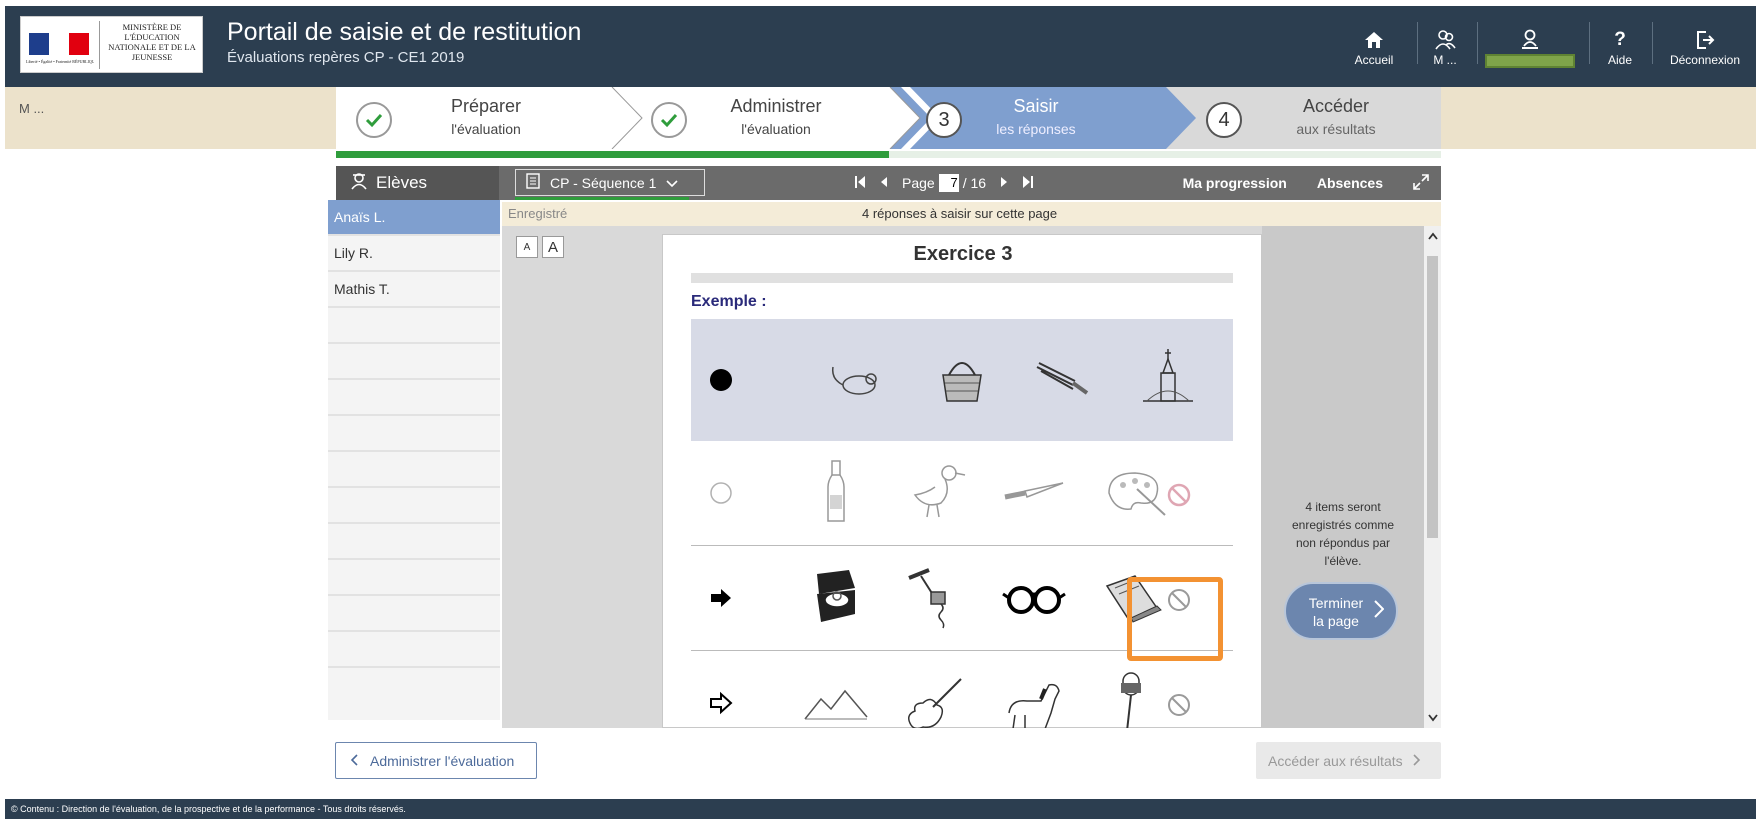 The width and height of the screenshot is (1761, 819). I want to click on step-number: 3, so click(944, 120).